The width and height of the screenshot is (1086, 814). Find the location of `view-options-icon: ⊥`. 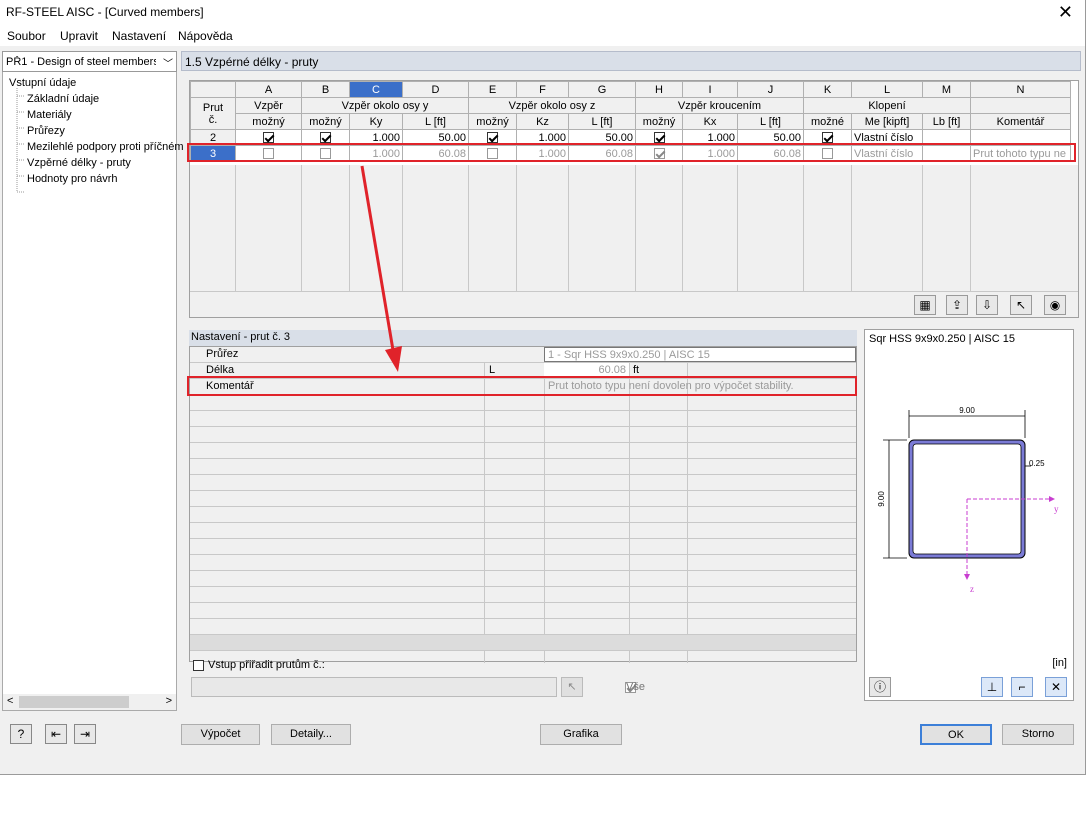

view-options-icon: ⊥ is located at coordinates (992, 687).